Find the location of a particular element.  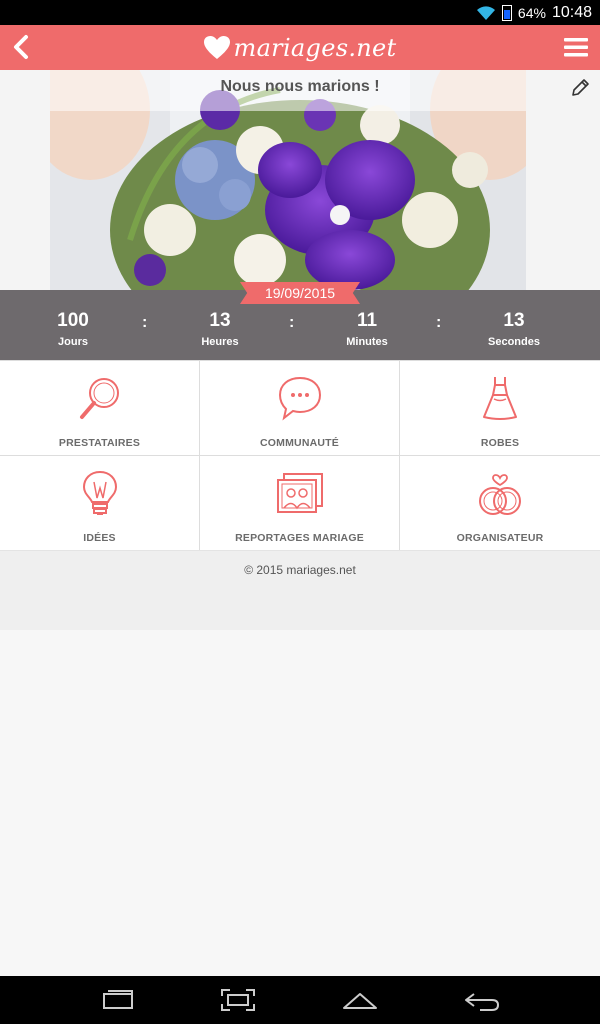

lightbulb-icon is located at coordinates (99, 492).